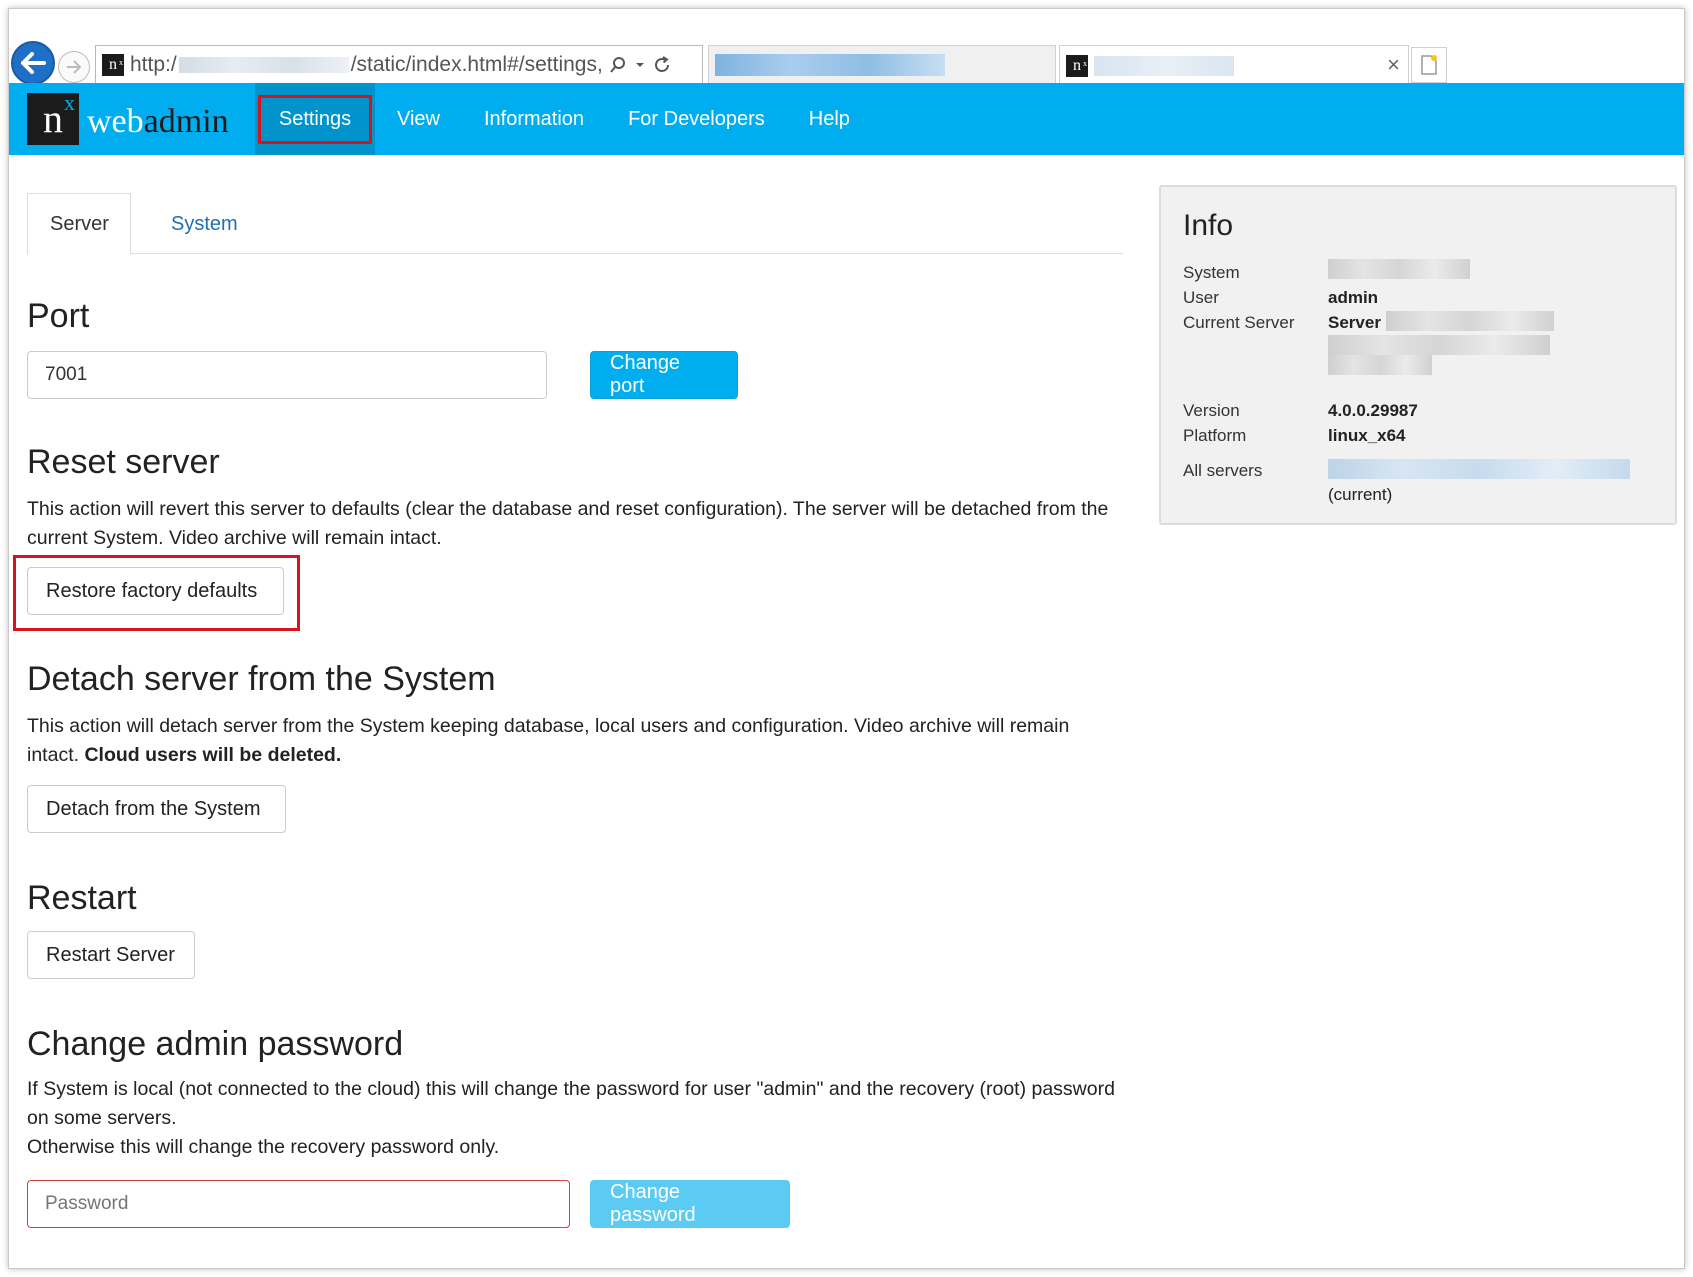 The image size is (1693, 1277). What do you see at coordinates (1201, 297) in the screenshot?
I see `info-user-label: User` at bounding box center [1201, 297].